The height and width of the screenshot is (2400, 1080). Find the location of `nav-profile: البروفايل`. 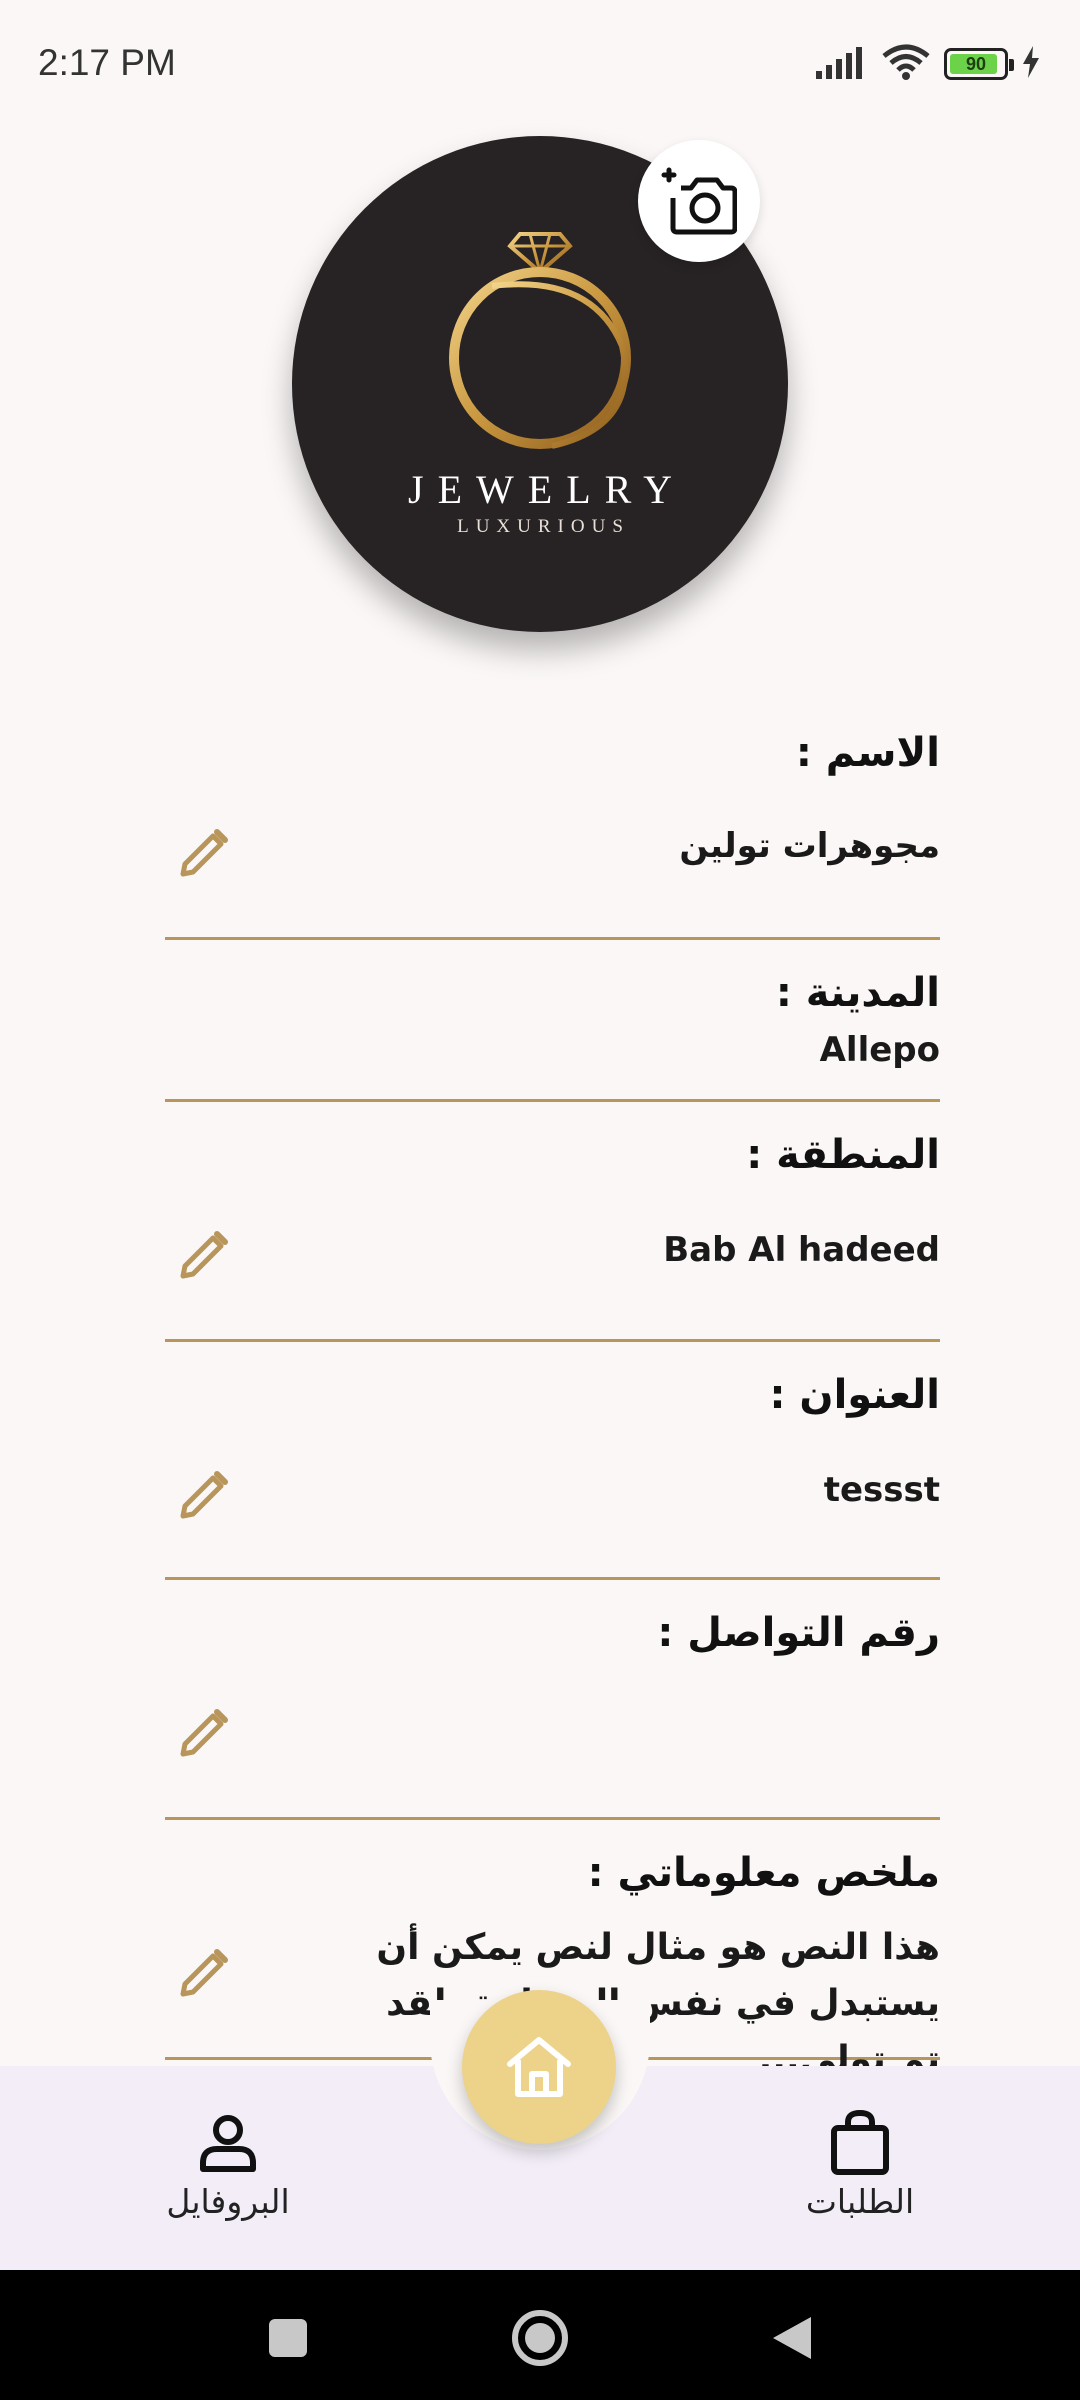

nav-profile: البروفايل is located at coordinates (228, 2164).